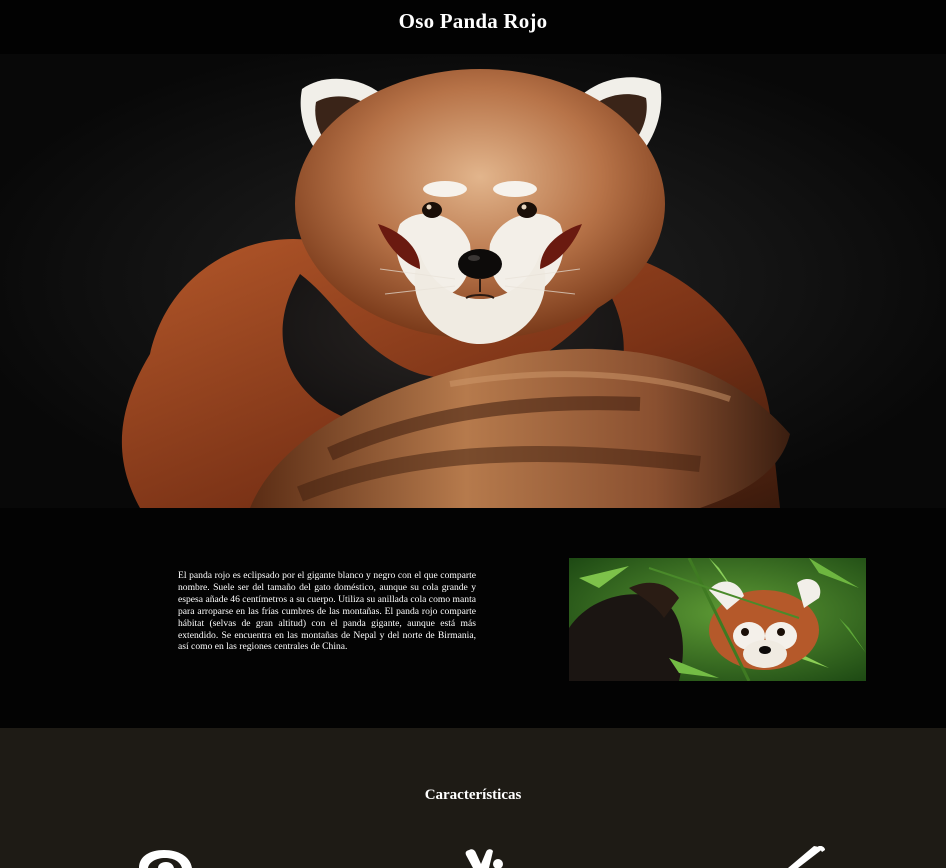 This screenshot has width=946, height=868. I want to click on intro-photo, so click(717, 619).